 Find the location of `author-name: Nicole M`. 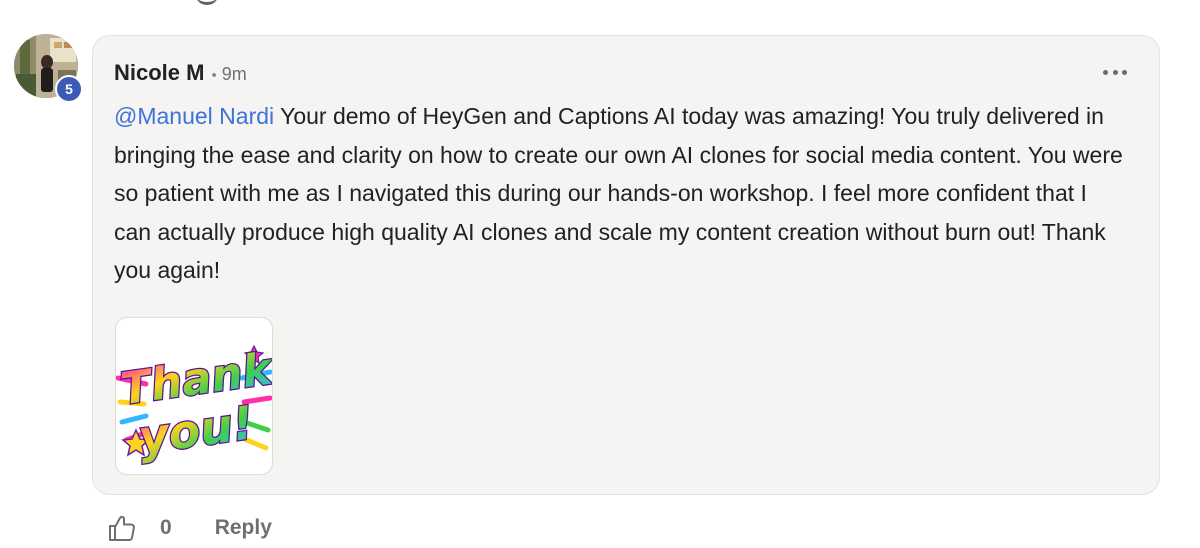

author-name: Nicole M is located at coordinates (159, 73).